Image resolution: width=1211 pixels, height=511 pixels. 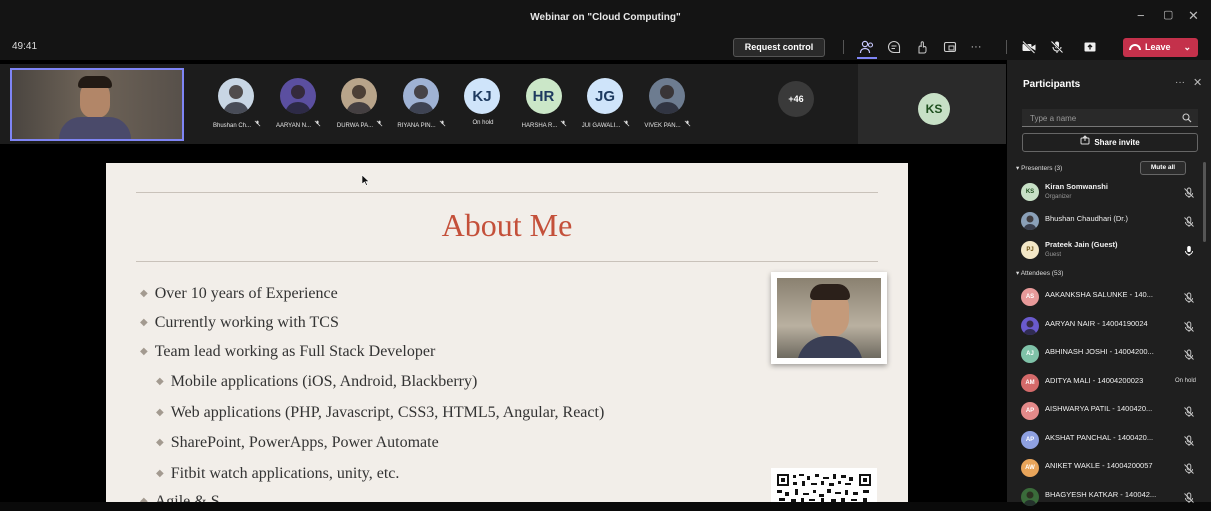 What do you see at coordinates (1105, 251) in the screenshot?
I see `presenter-row: PJ Prateek Jain (Guest) Guest` at bounding box center [1105, 251].